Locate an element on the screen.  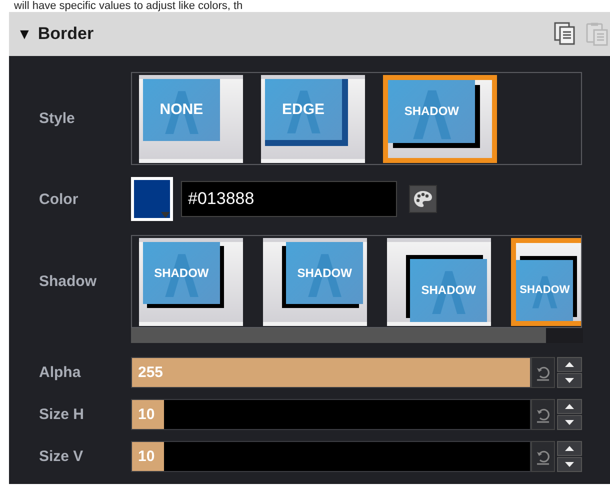
style-option: SHADOW is located at coordinates (440, 118).